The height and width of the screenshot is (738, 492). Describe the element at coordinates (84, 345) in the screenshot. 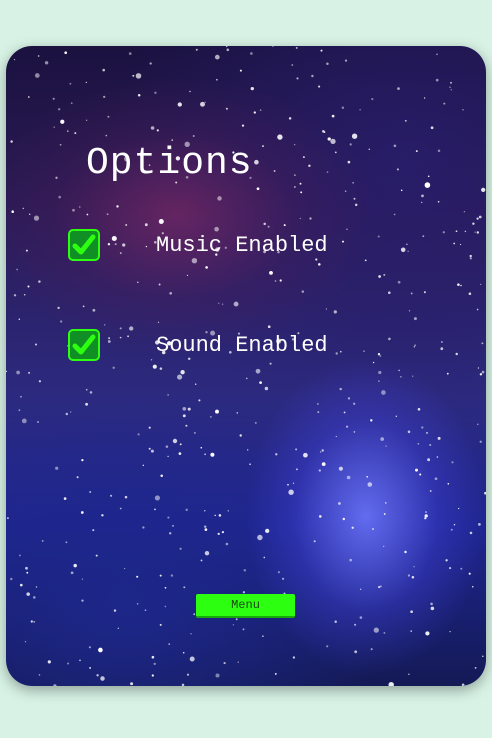

I see `sound-checkbox` at that location.